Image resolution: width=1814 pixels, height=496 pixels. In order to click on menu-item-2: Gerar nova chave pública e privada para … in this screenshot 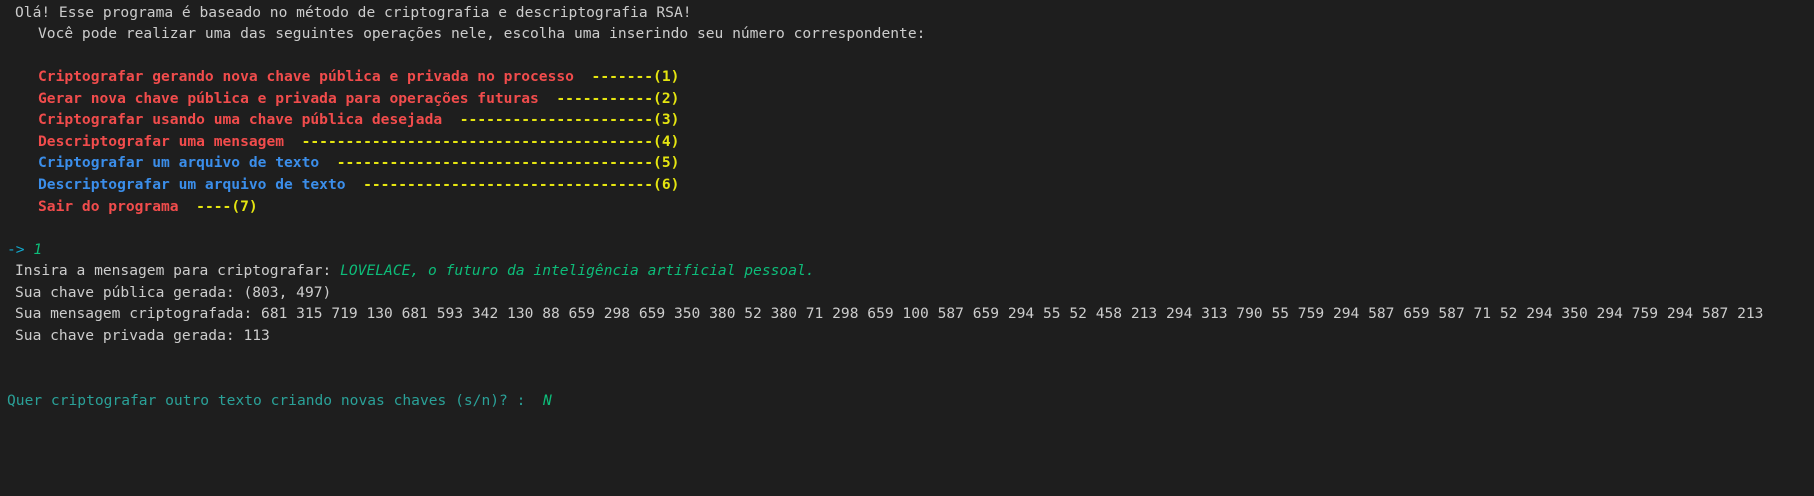, I will do `click(358, 99)`.